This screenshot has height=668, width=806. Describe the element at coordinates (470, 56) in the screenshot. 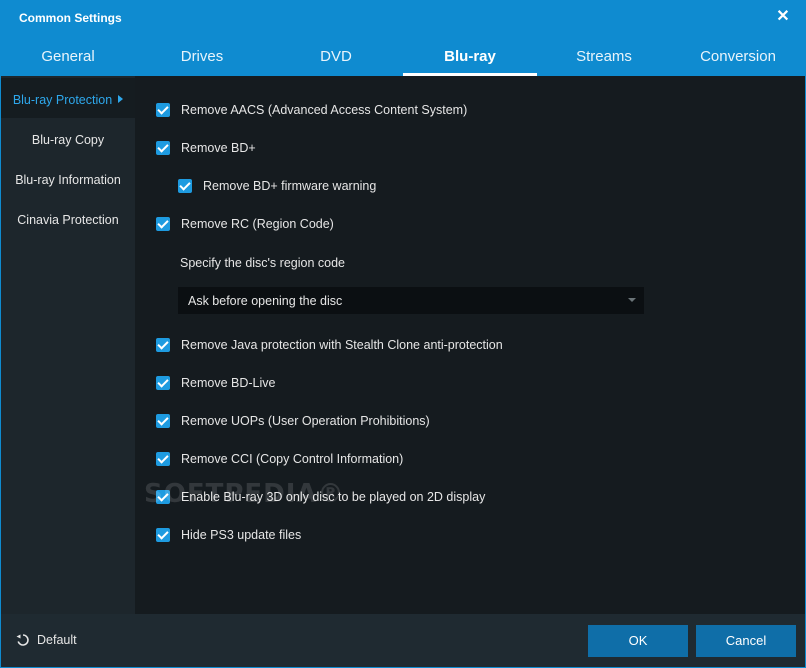

I see `tab-blu-ray: Blu-ray` at that location.